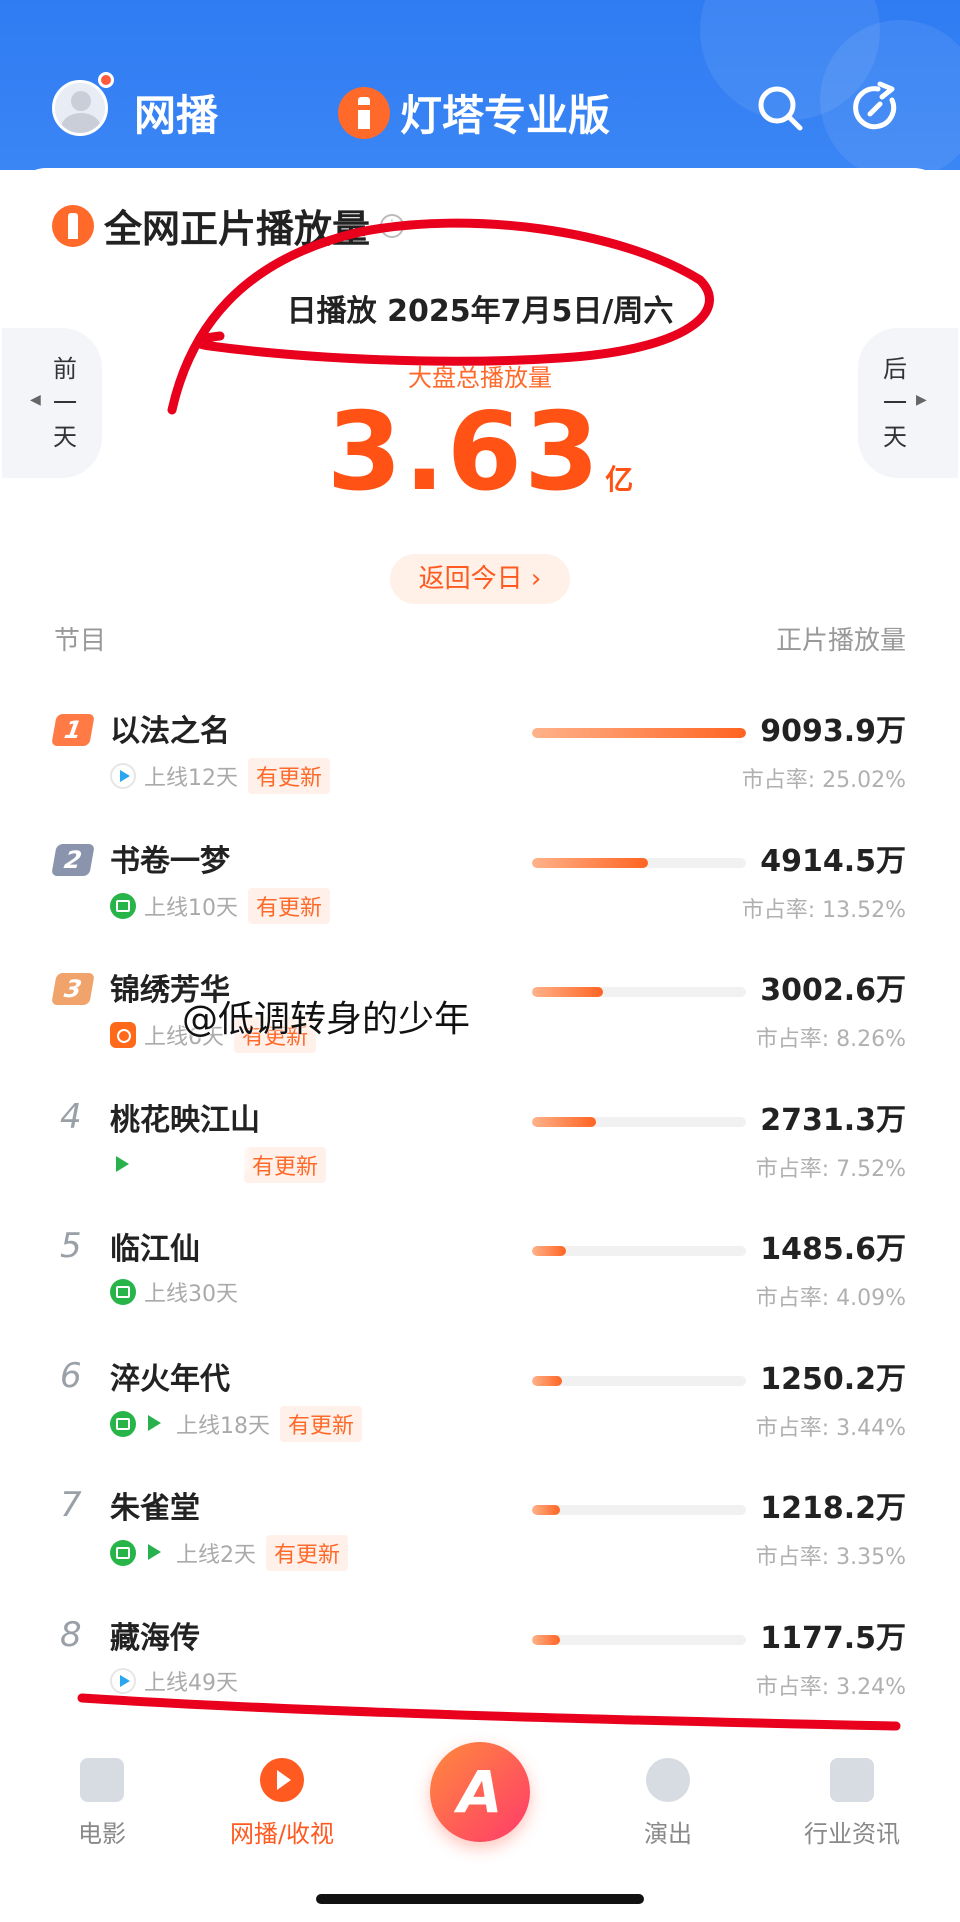 The height and width of the screenshot is (1922, 960). I want to click on search-button, so click(780, 108).